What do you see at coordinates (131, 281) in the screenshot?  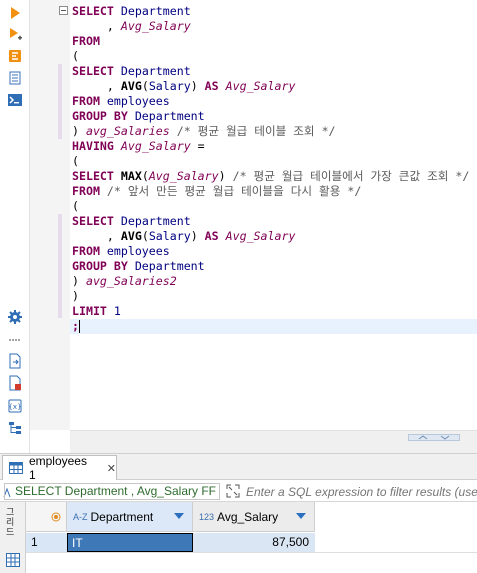 I see `code-token: avg_Salaries2` at bounding box center [131, 281].